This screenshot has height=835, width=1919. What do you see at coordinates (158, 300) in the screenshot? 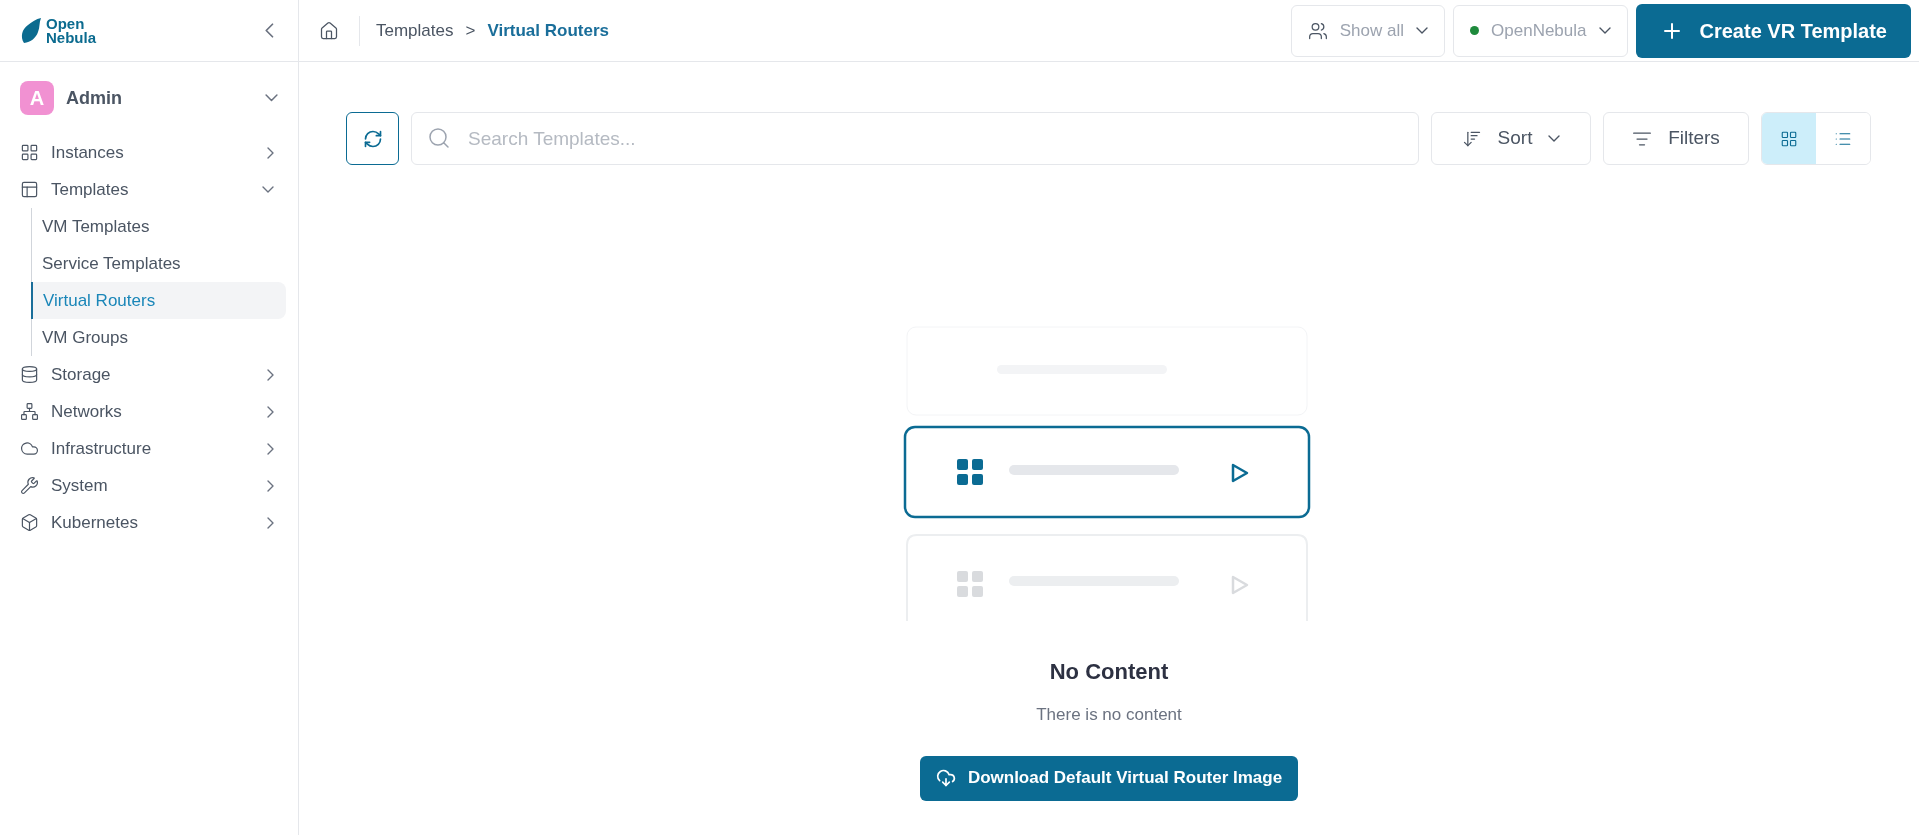
I see `nav-subitem: Virtual Routers` at bounding box center [158, 300].